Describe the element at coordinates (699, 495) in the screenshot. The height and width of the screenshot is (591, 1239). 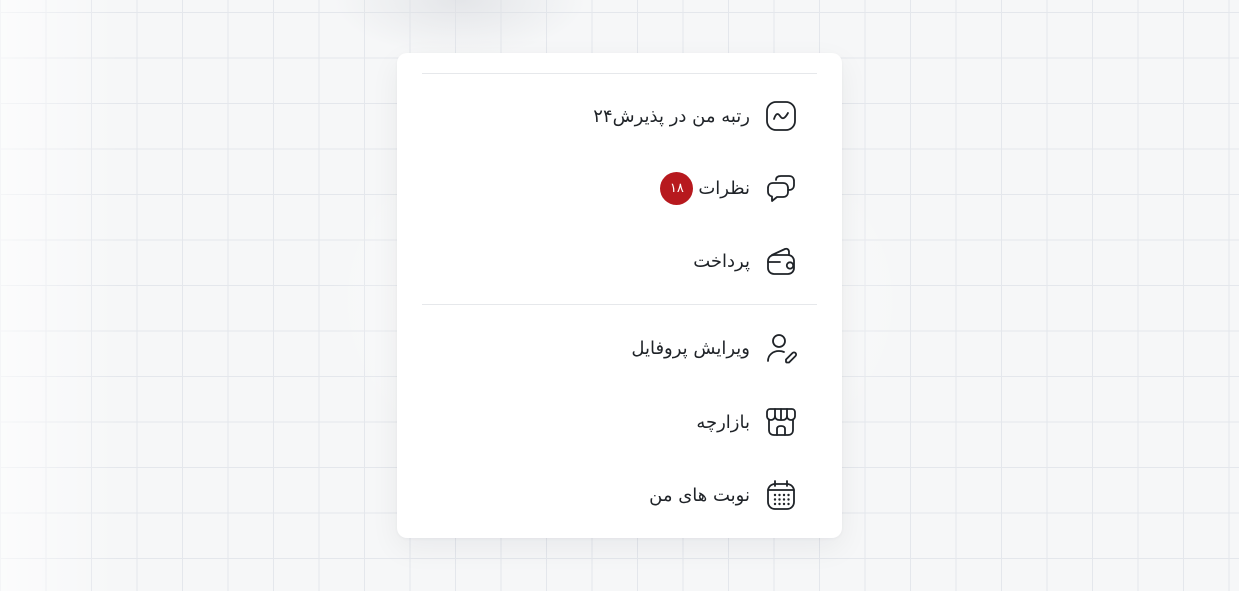
I see `menu-item-label: نوبت های من` at that location.